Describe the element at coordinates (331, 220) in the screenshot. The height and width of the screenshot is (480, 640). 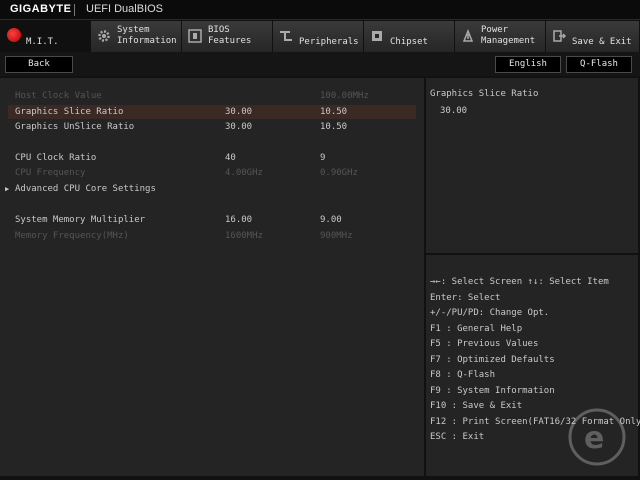
I see `setting-current-value: 9.00` at that location.